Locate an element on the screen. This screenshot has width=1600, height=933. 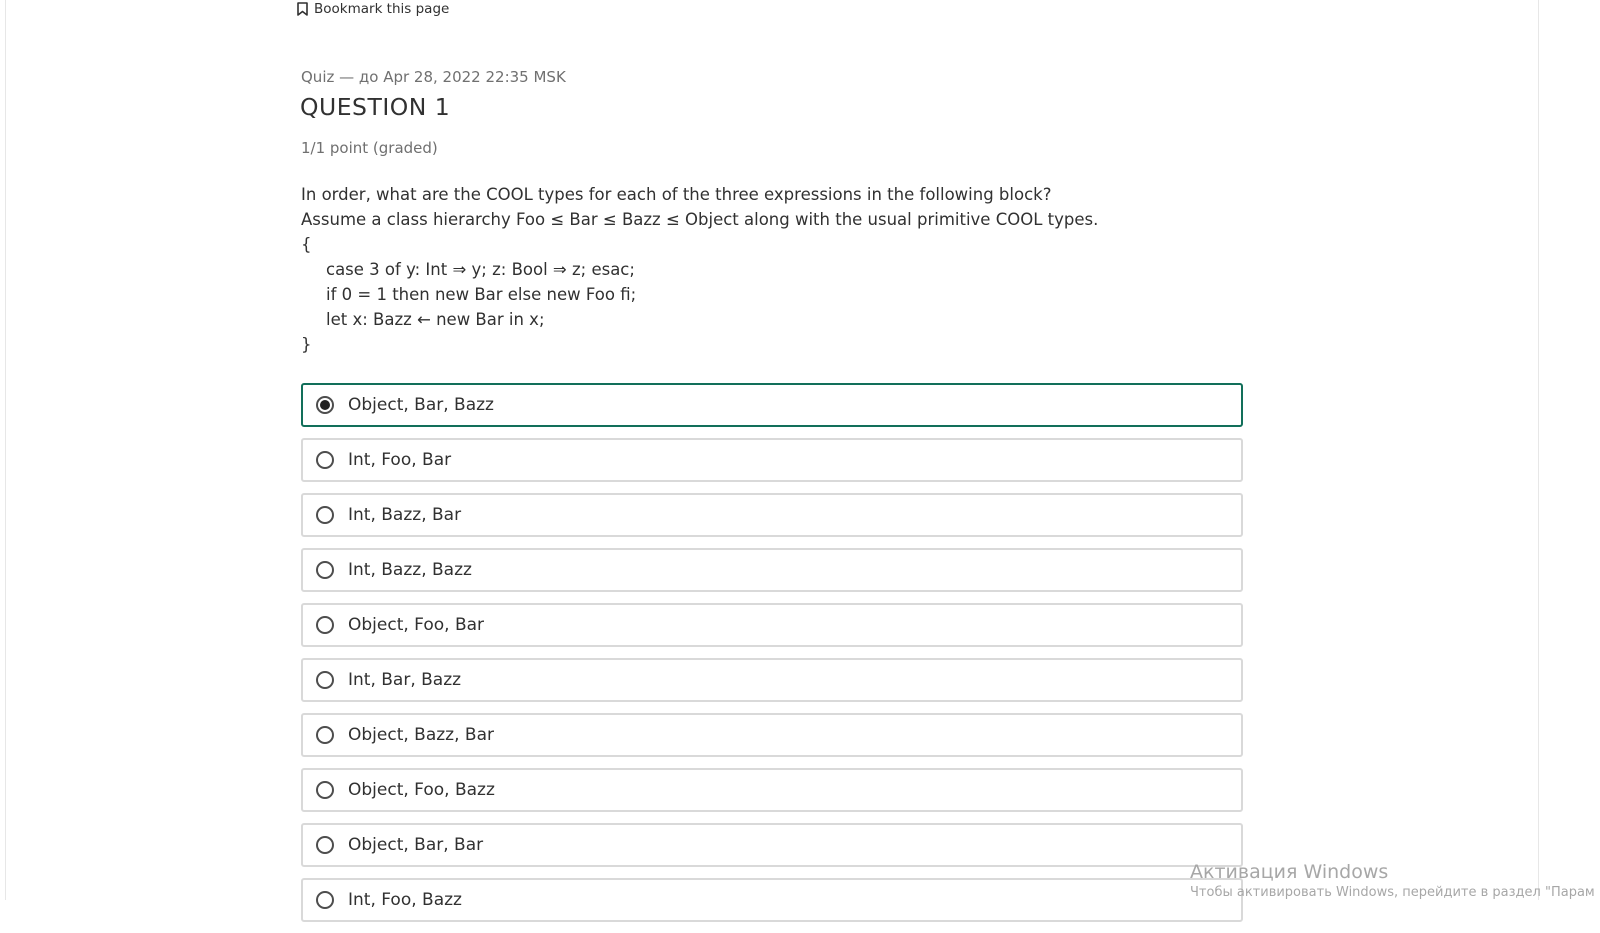
answer-option-label: Object, Foo, Bazz is located at coordinates (421, 790).